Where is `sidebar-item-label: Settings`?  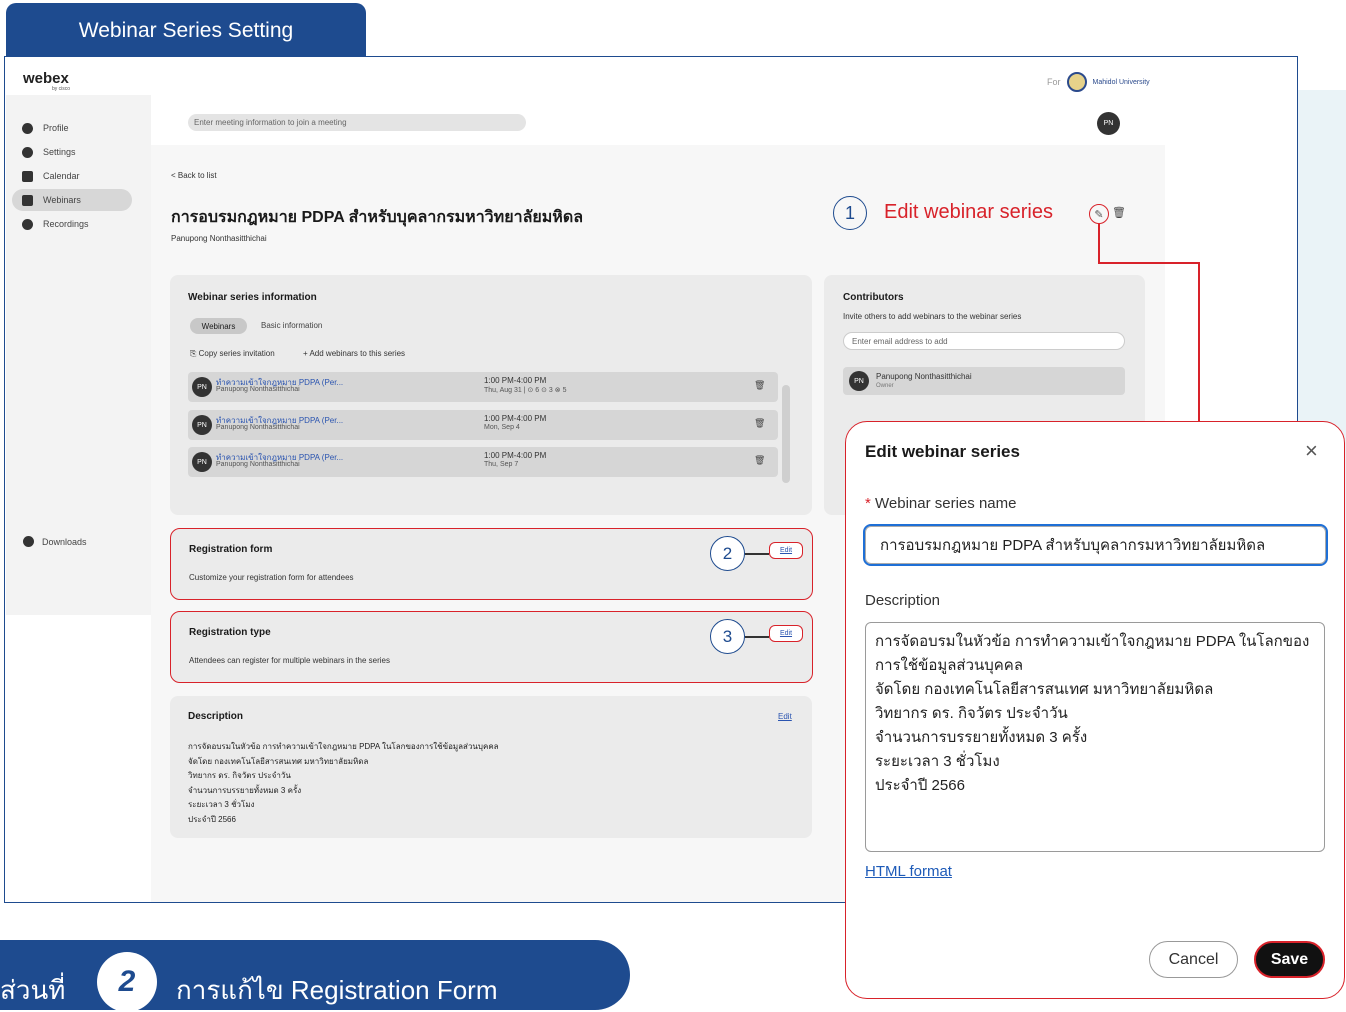 sidebar-item-label: Settings is located at coordinates (59, 152).